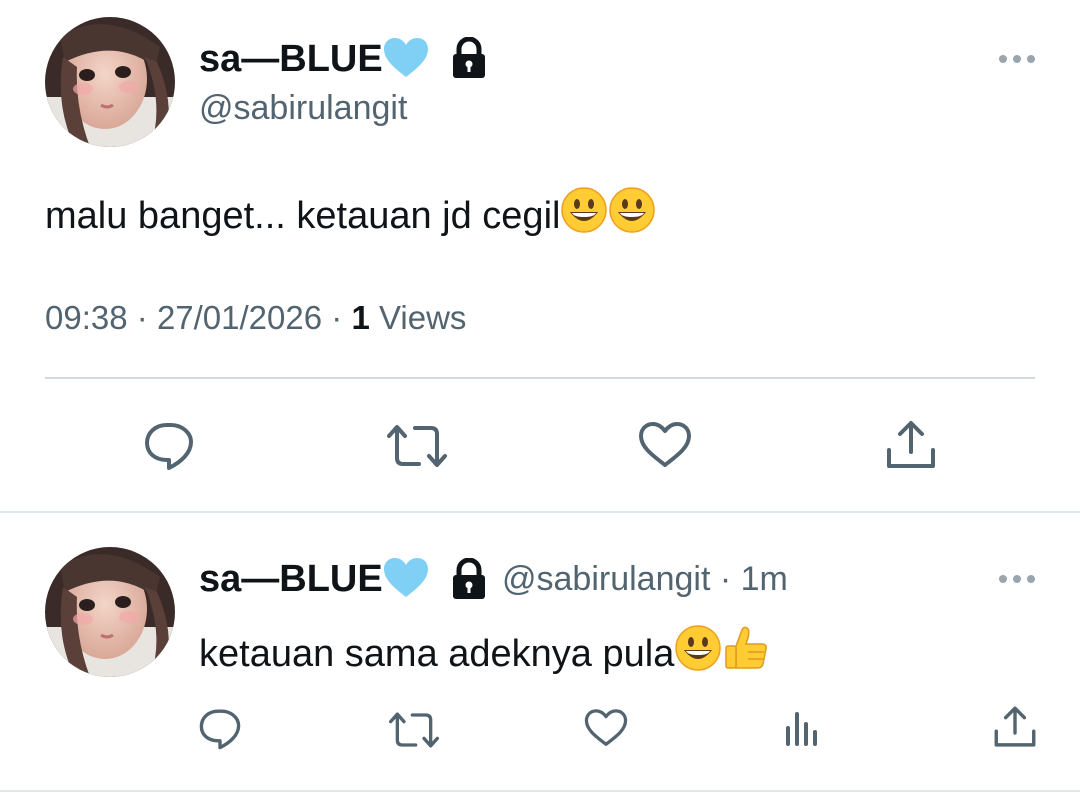 The width and height of the screenshot is (1080, 793). I want to click on more-options-icon, so click(1017, 59).